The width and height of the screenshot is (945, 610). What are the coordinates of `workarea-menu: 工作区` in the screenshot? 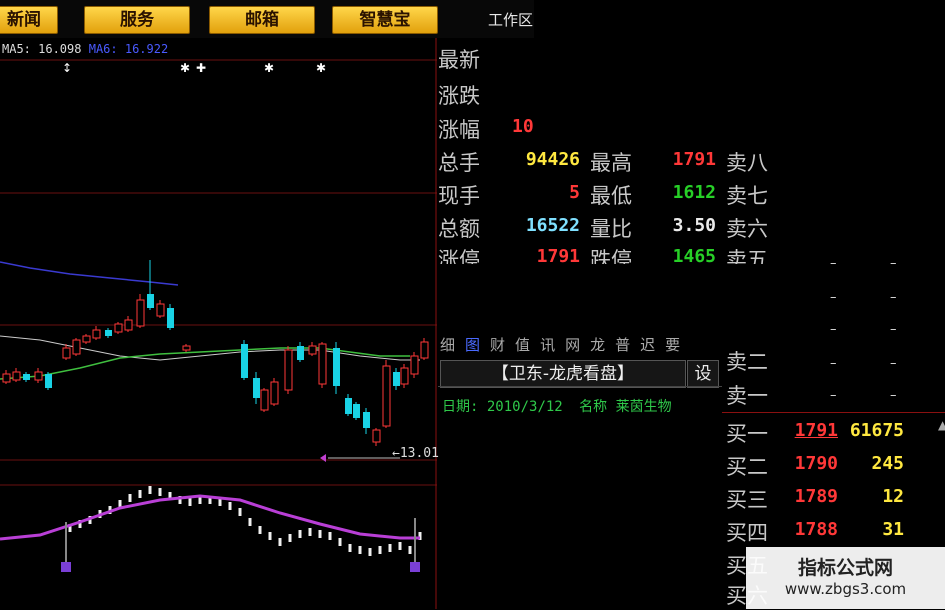 It's located at (510, 19).